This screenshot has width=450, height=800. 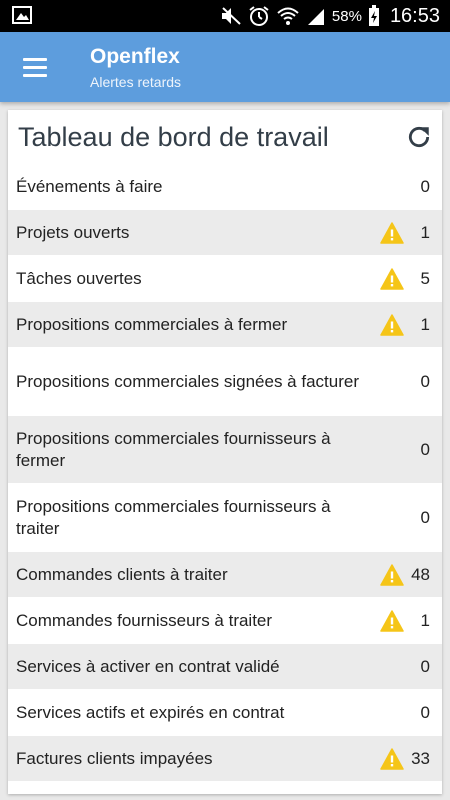 What do you see at coordinates (35, 67) in the screenshot?
I see `hamburger-menu-icon` at bounding box center [35, 67].